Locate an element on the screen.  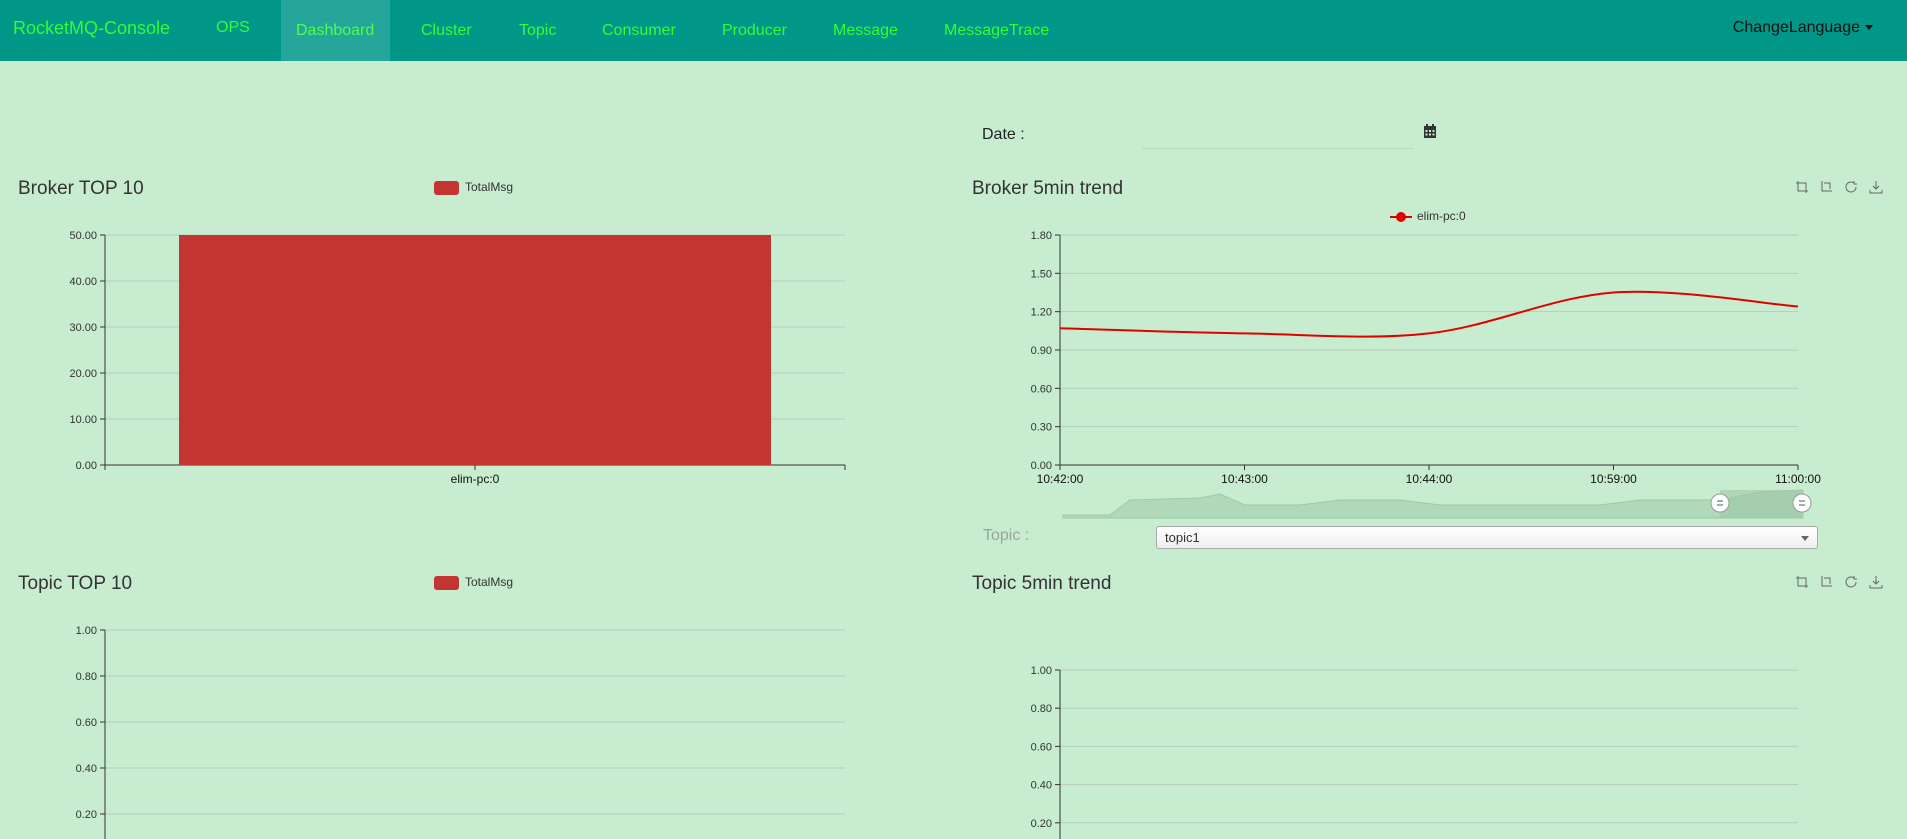
y-tick-label: 0.40 is located at coordinates (1041, 786).